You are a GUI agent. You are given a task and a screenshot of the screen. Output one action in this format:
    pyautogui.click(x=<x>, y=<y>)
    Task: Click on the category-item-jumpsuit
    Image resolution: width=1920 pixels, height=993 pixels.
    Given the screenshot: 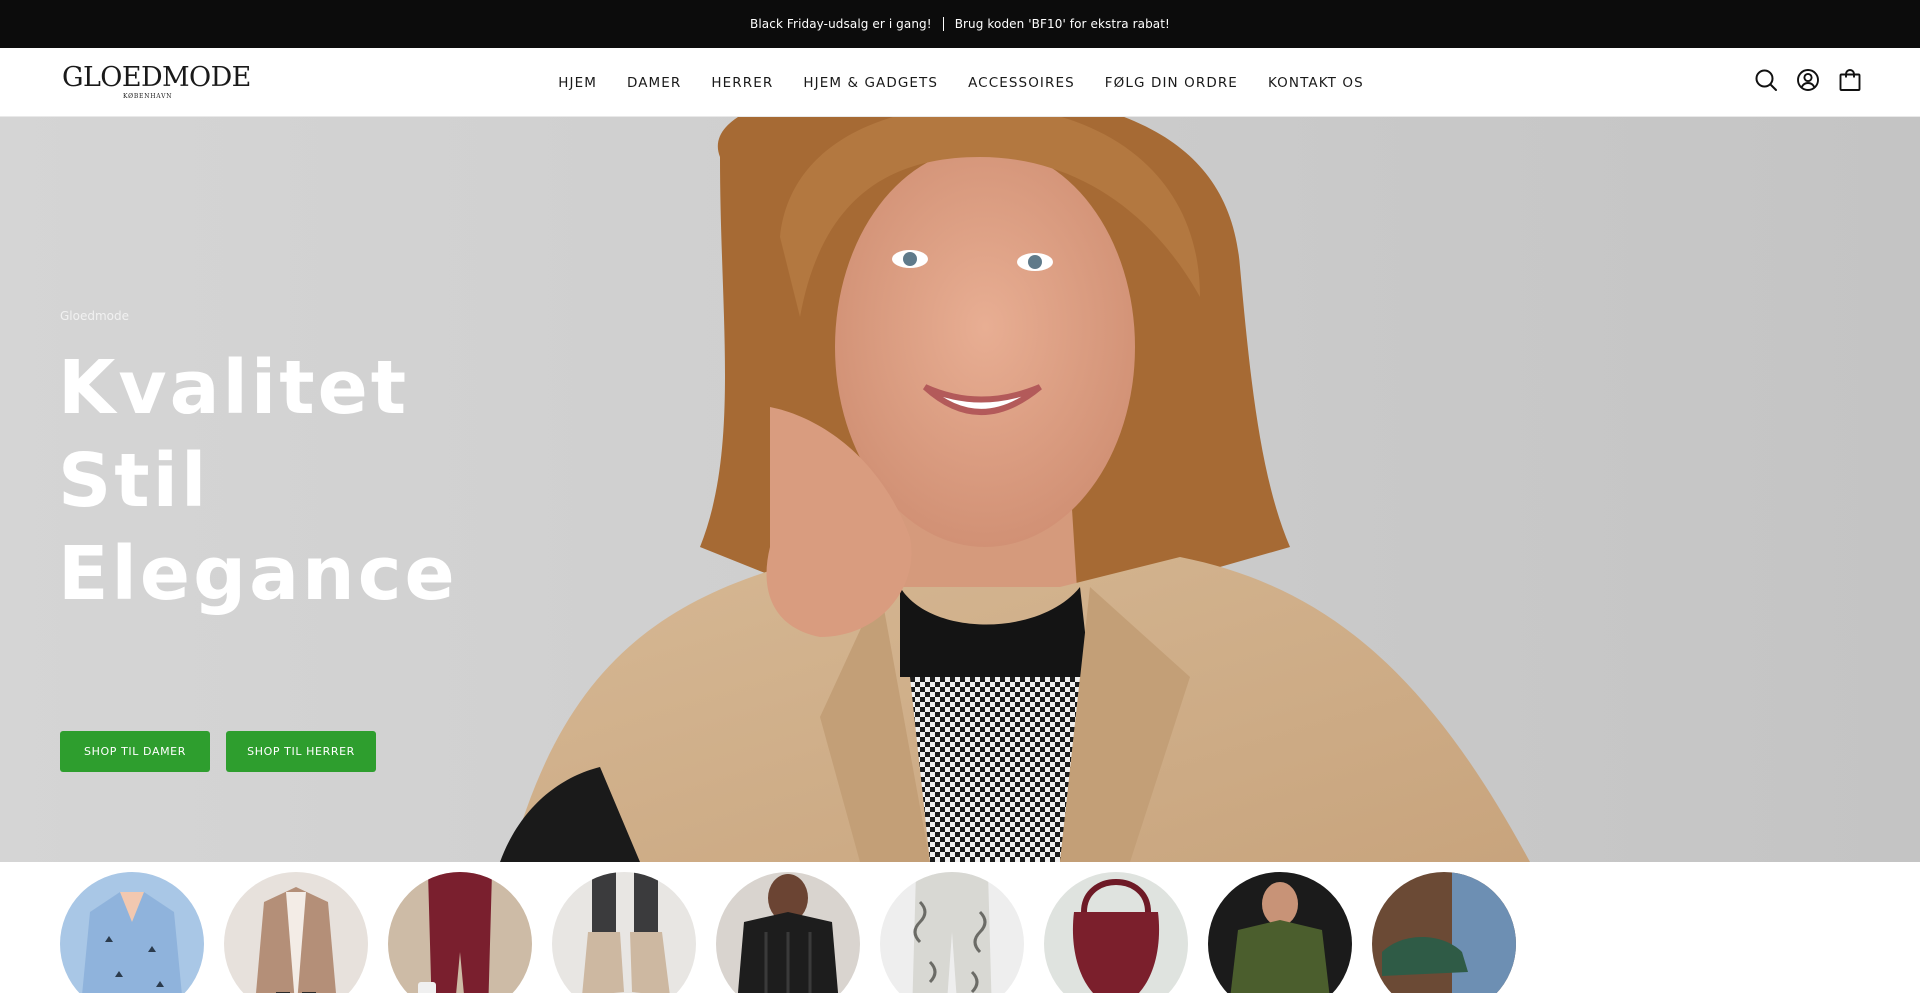 What is the action you would take?
    pyautogui.click(x=460, y=932)
    